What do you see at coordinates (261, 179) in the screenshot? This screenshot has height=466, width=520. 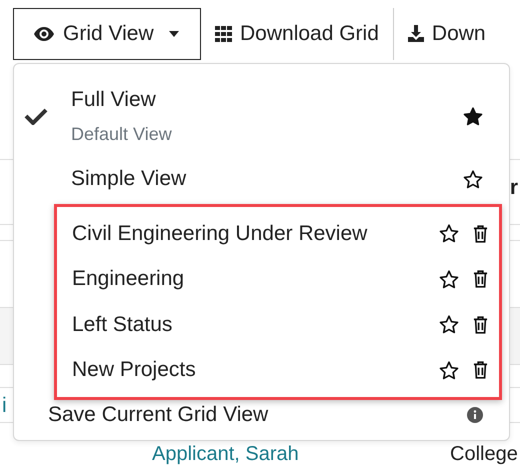 I see `view-menu-item: Simple View` at bounding box center [261, 179].